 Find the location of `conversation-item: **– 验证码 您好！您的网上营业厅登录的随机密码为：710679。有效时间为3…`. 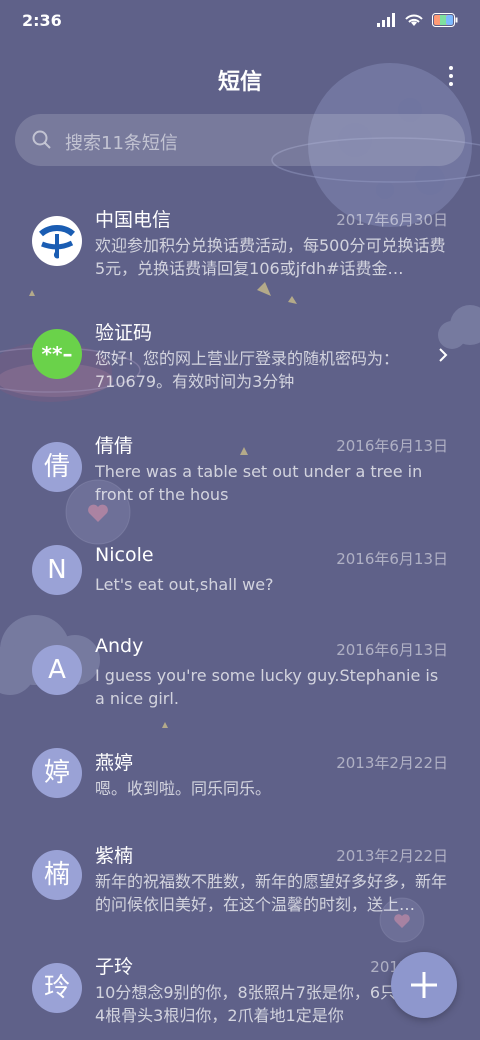

conversation-item: **– 验证码 您好！您的网上营业厅登录的随机密码为：710679。有效时间为3… is located at coordinates (240, 355).